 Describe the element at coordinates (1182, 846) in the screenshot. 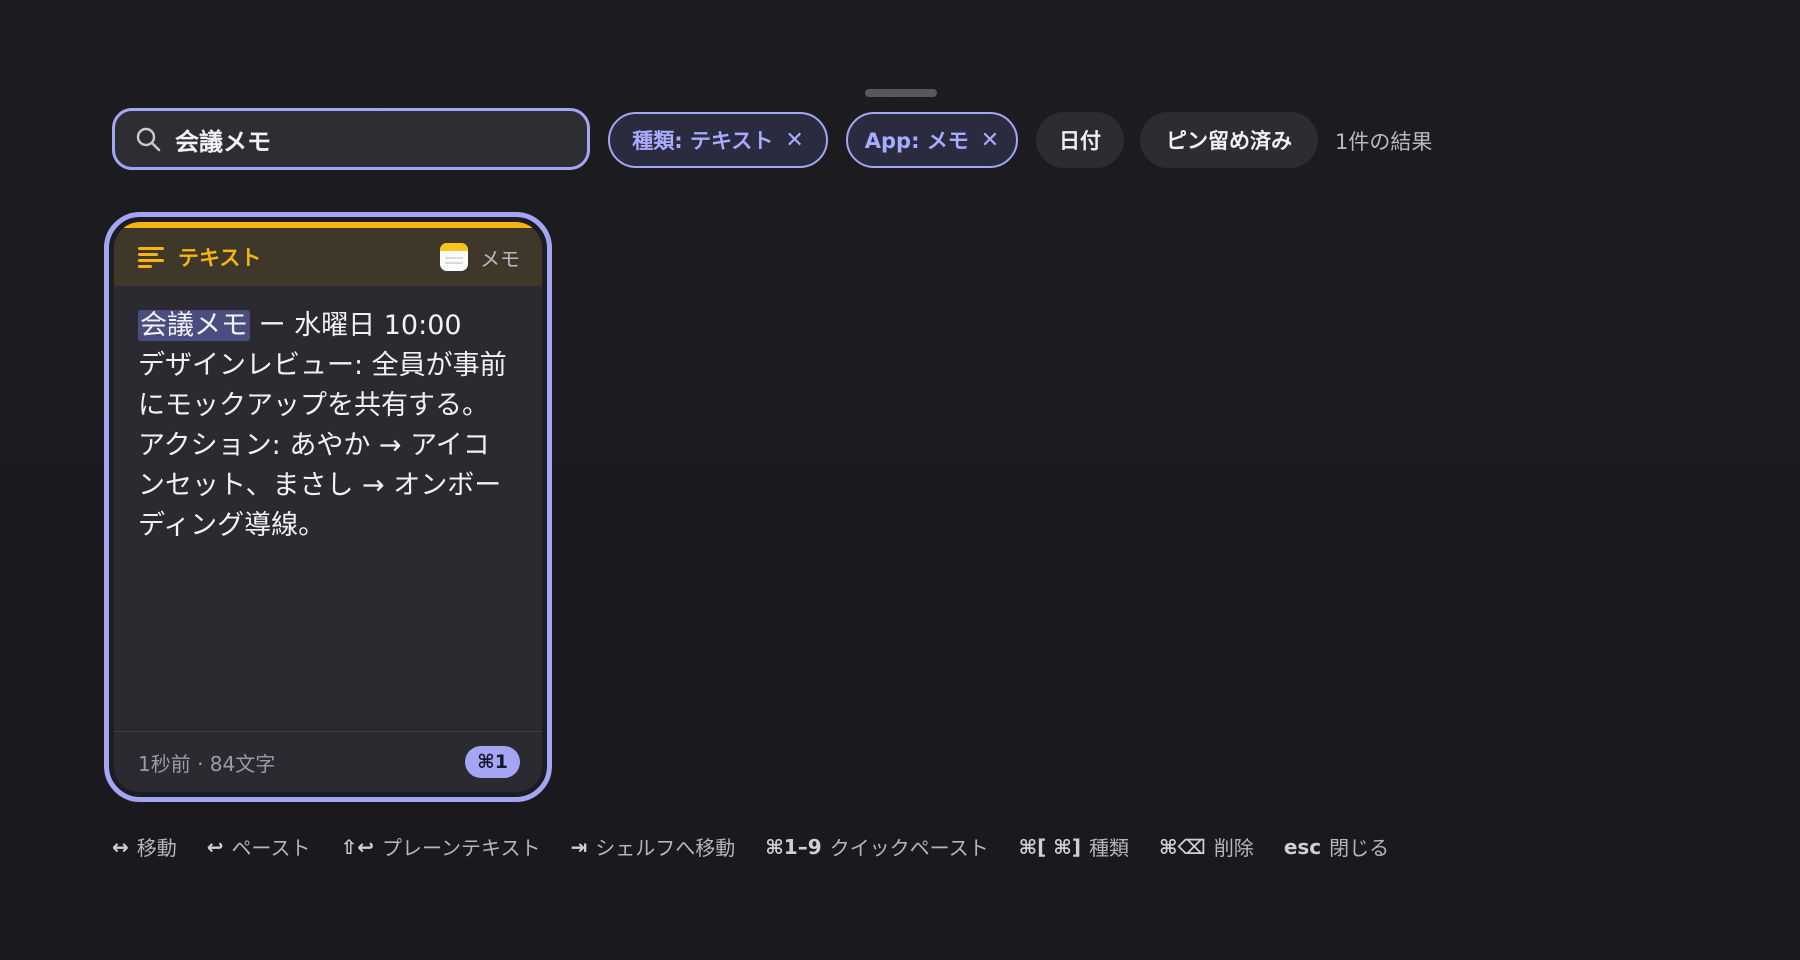

I see `command-delete-key-icon: ⌘⌫` at that location.